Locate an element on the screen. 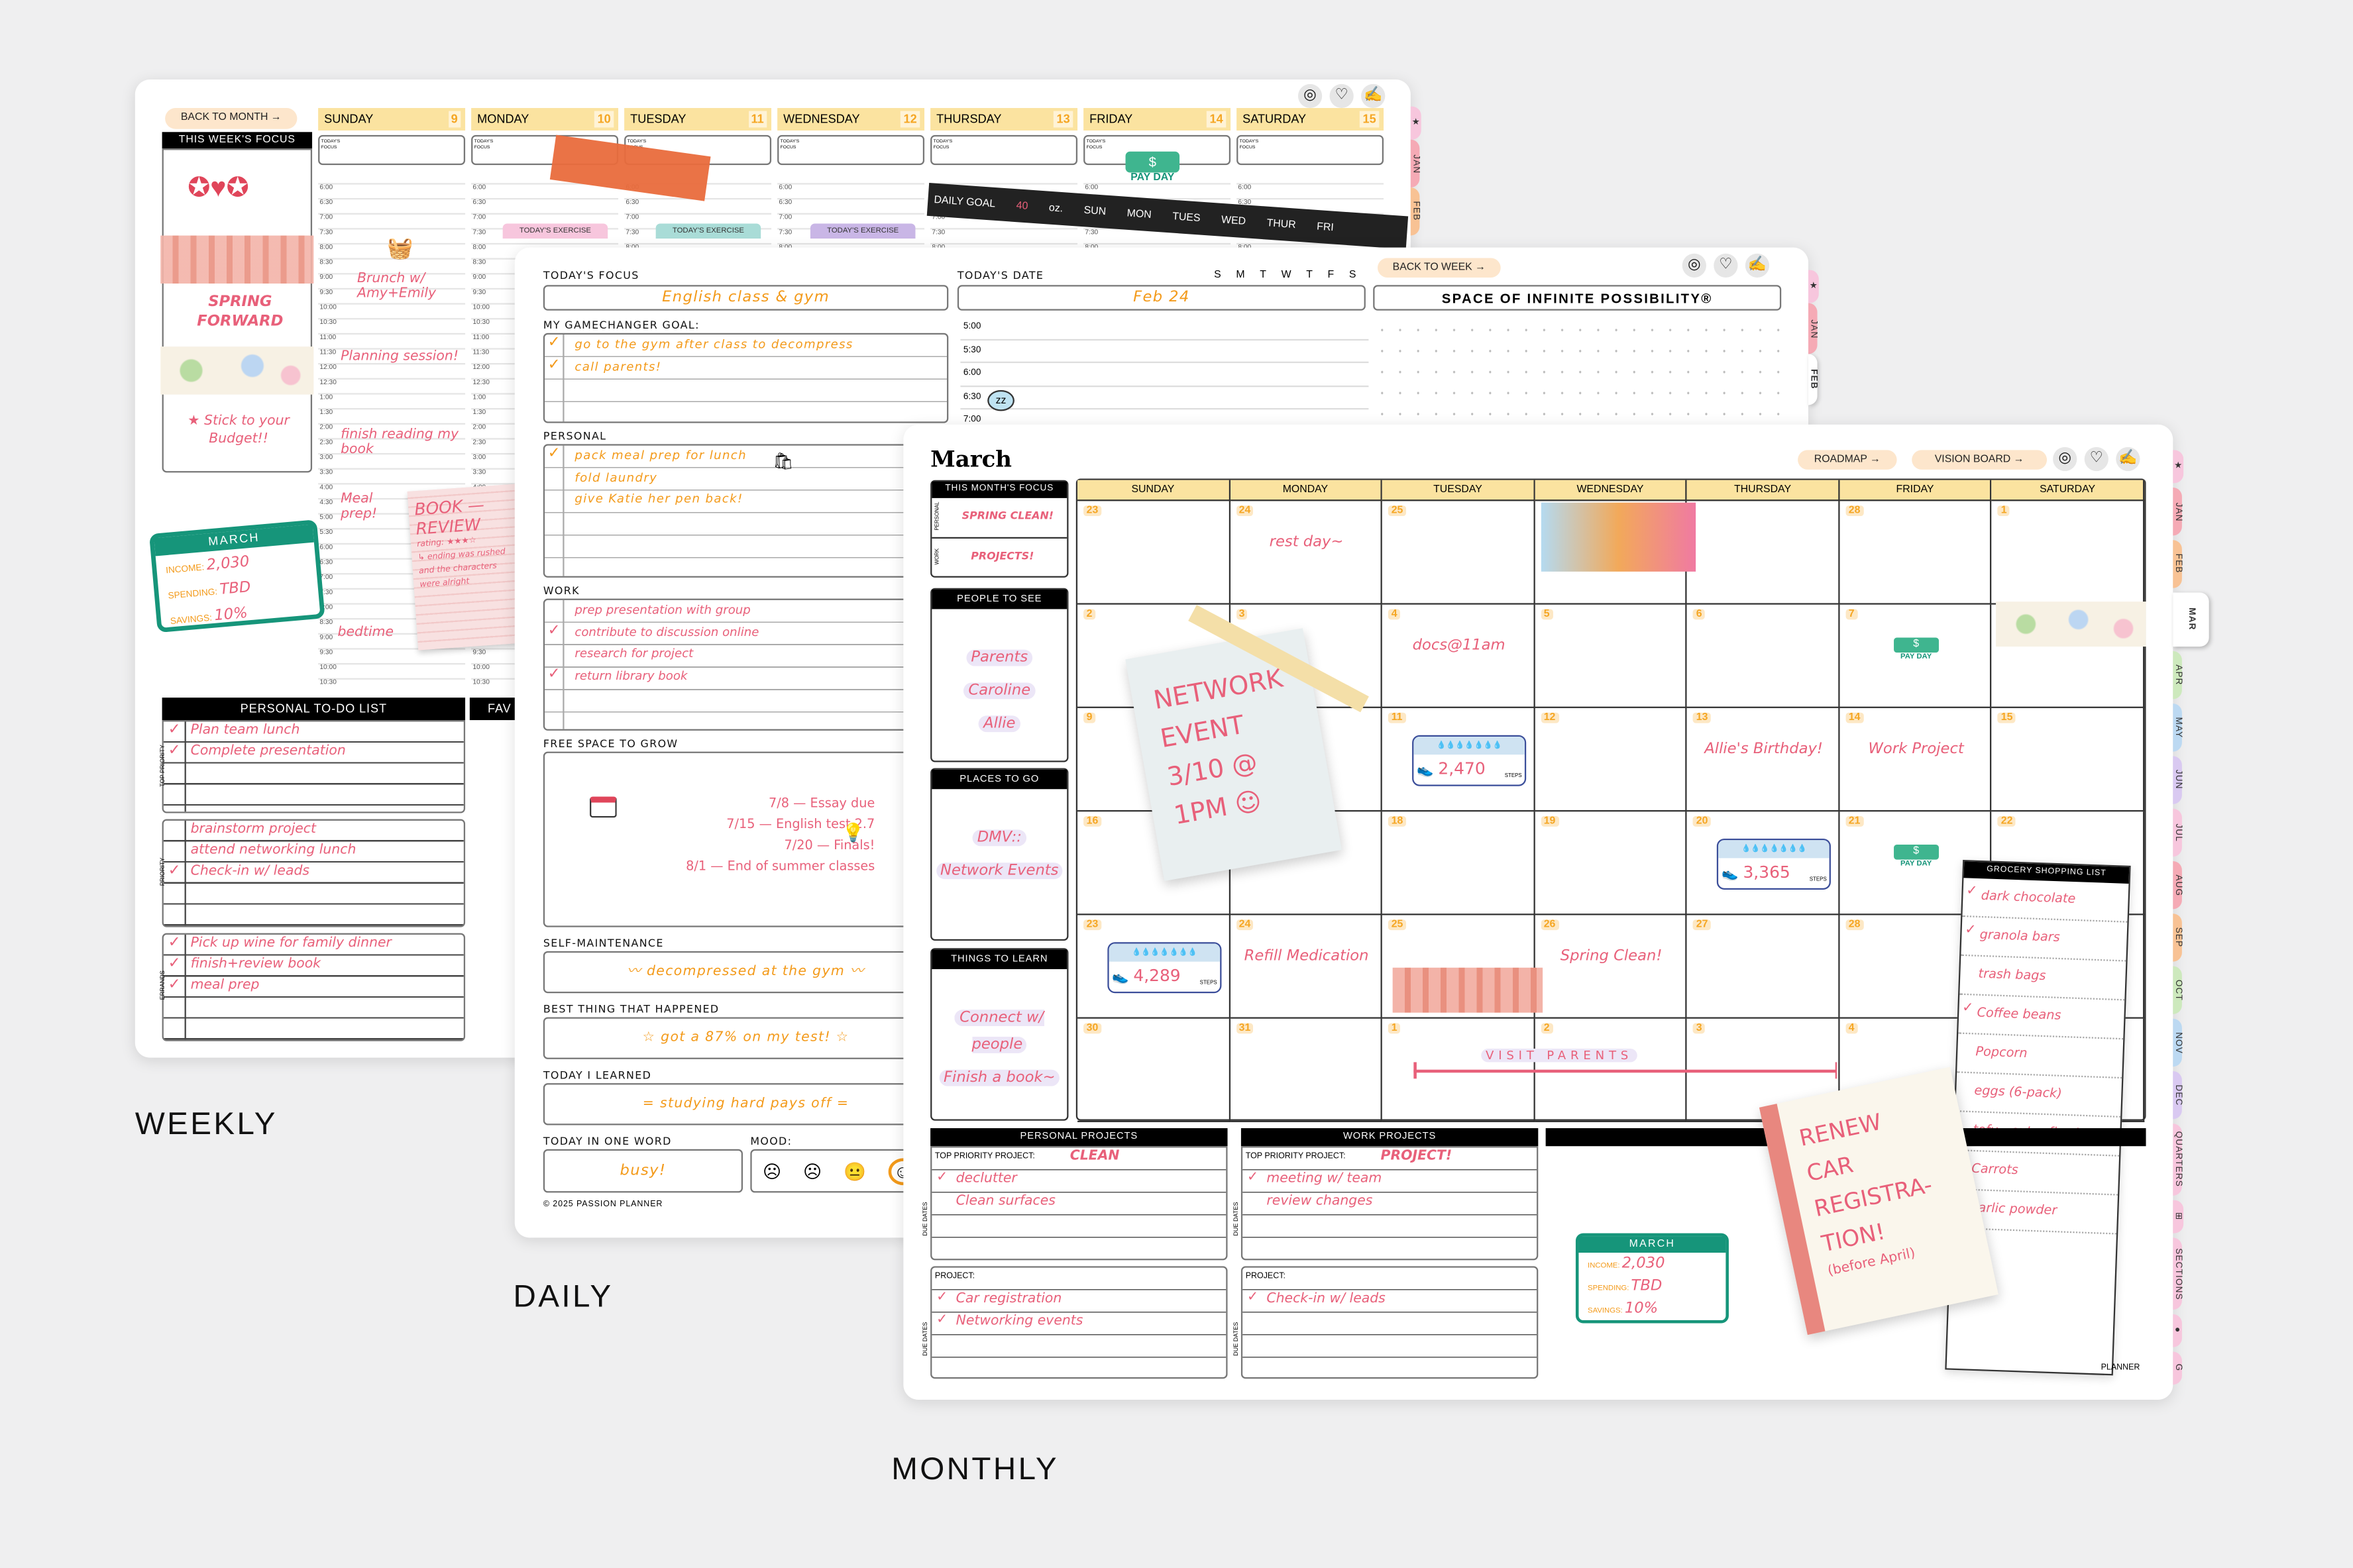 The height and width of the screenshot is (1568, 2353). calendar-day-cell: 14 Work Project is located at coordinates (1916, 759).